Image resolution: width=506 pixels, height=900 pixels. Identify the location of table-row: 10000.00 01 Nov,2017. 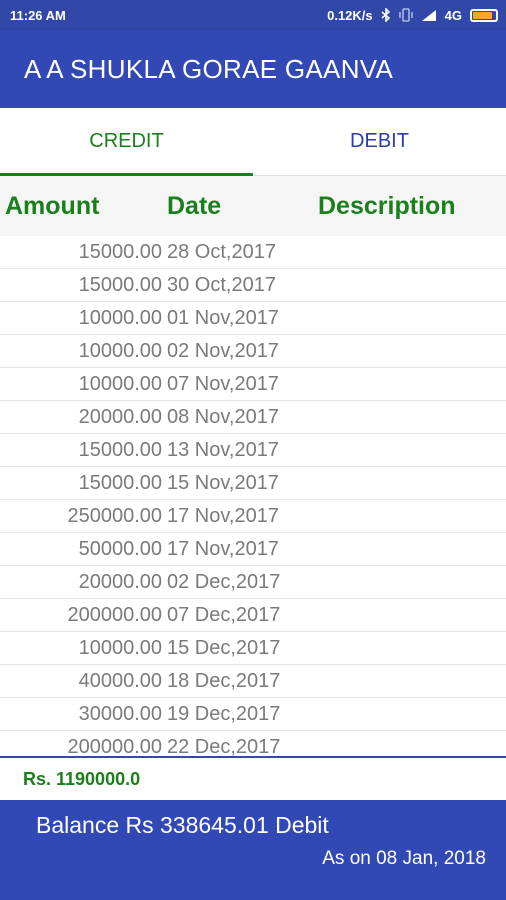
(253, 318).